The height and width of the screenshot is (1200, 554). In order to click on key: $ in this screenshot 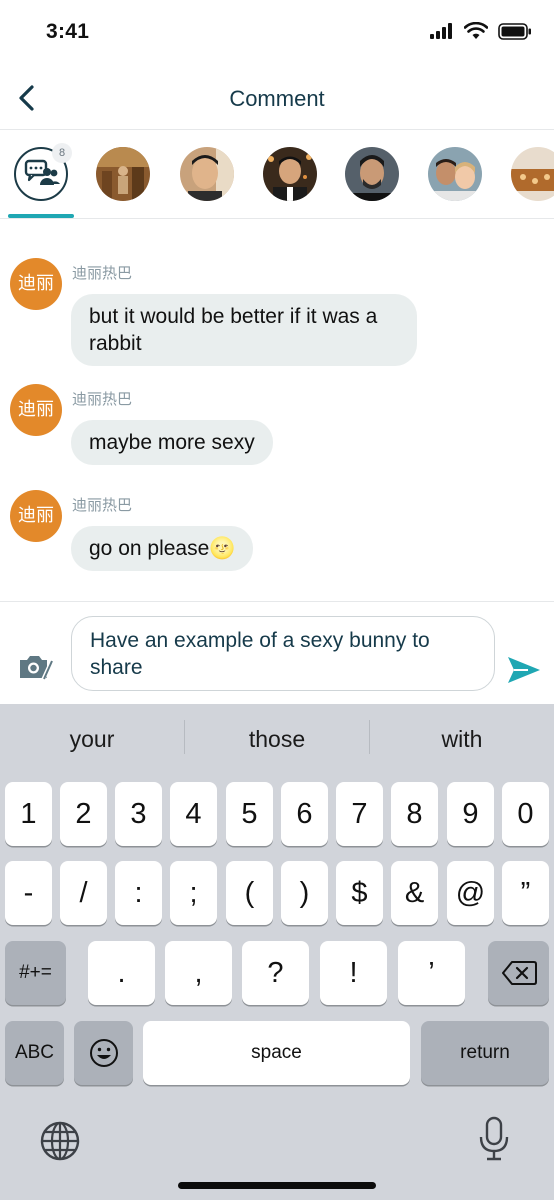, I will do `click(359, 893)`.